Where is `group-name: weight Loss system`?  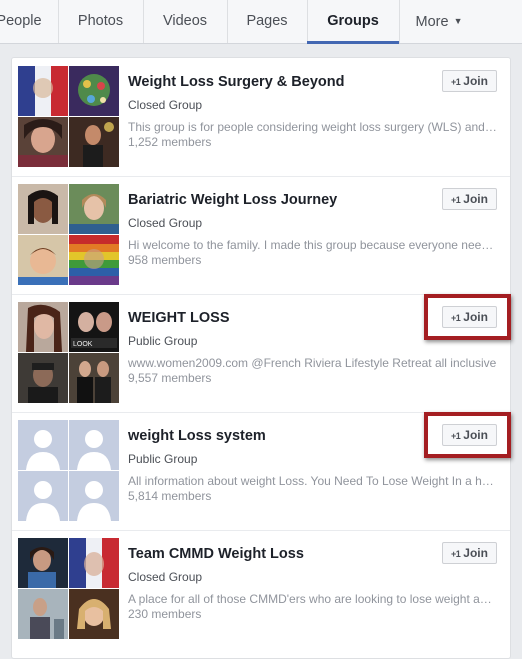 group-name: weight Loss system is located at coordinates (197, 436).